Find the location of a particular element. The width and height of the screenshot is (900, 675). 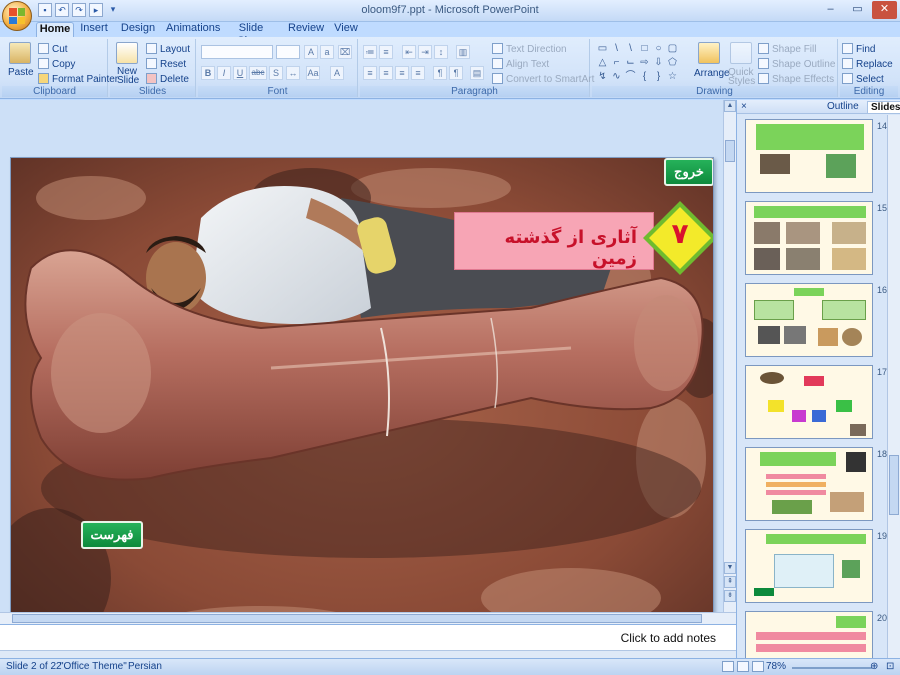

shape-elbow-icon: ⌐ is located at coordinates (616, 62).